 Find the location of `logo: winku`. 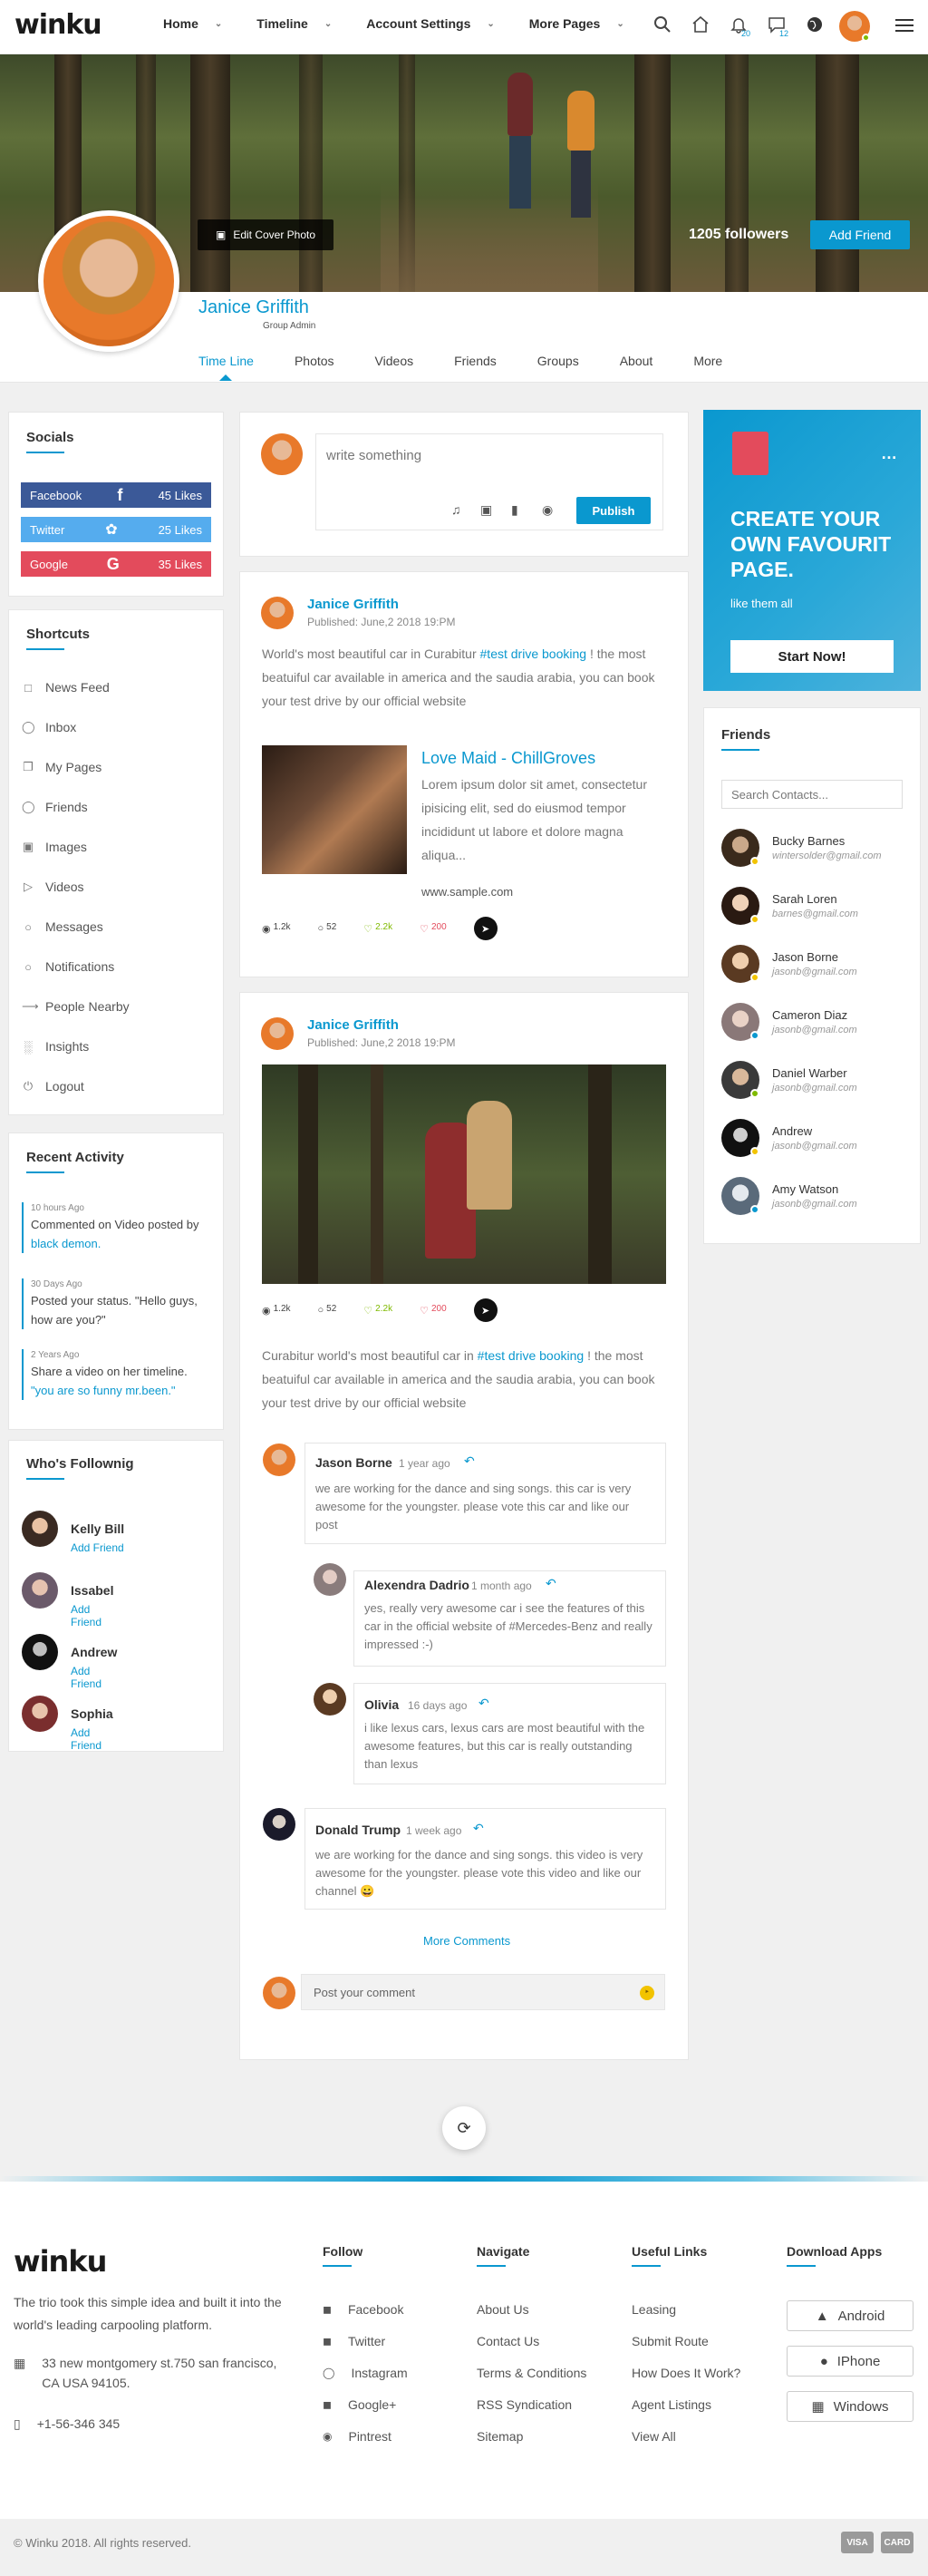

logo: winku is located at coordinates (58, 25).